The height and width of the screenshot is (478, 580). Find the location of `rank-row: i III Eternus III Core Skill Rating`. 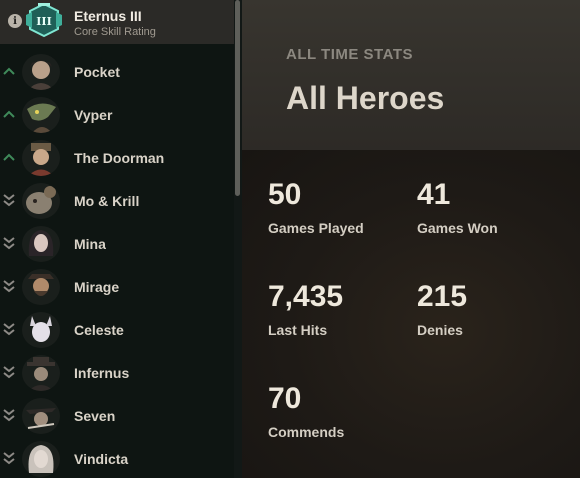

rank-row: i III Eternus III Core Skill Rating is located at coordinates (117, 22).